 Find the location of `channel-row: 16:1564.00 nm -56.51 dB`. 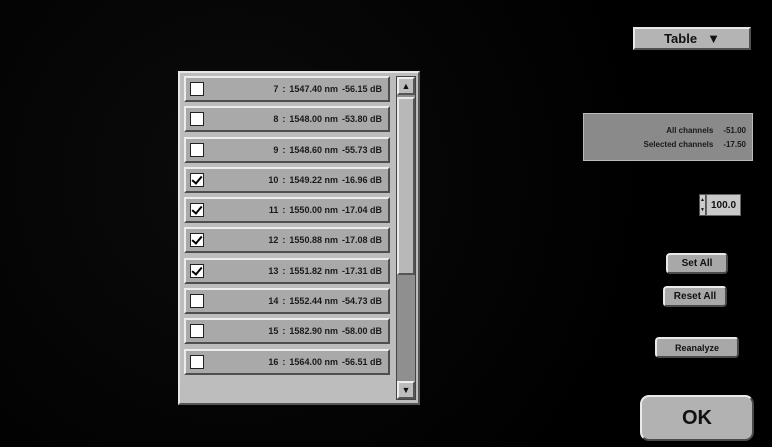

channel-row: 16:1564.00 nm -56.51 dB is located at coordinates (287, 361).